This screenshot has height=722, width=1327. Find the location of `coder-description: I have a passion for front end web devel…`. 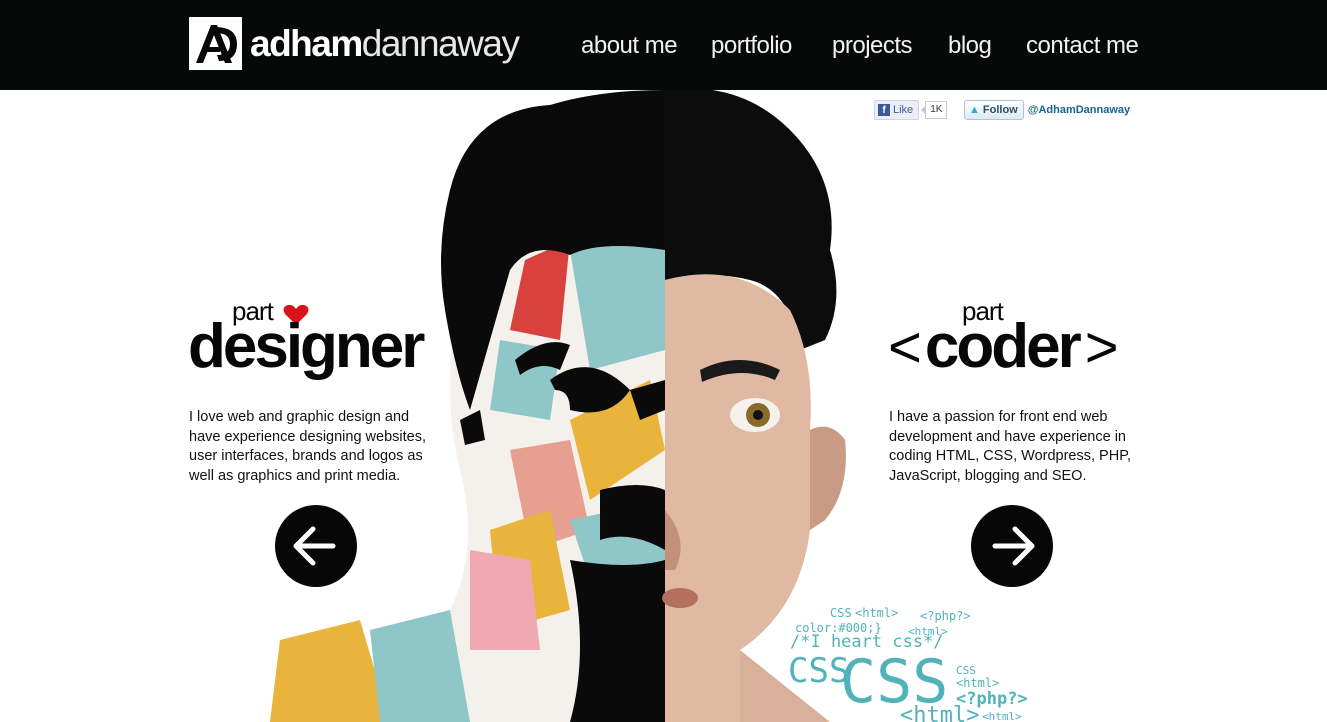

coder-description: I have a passion for front end web devel… is located at coordinates (1010, 446).